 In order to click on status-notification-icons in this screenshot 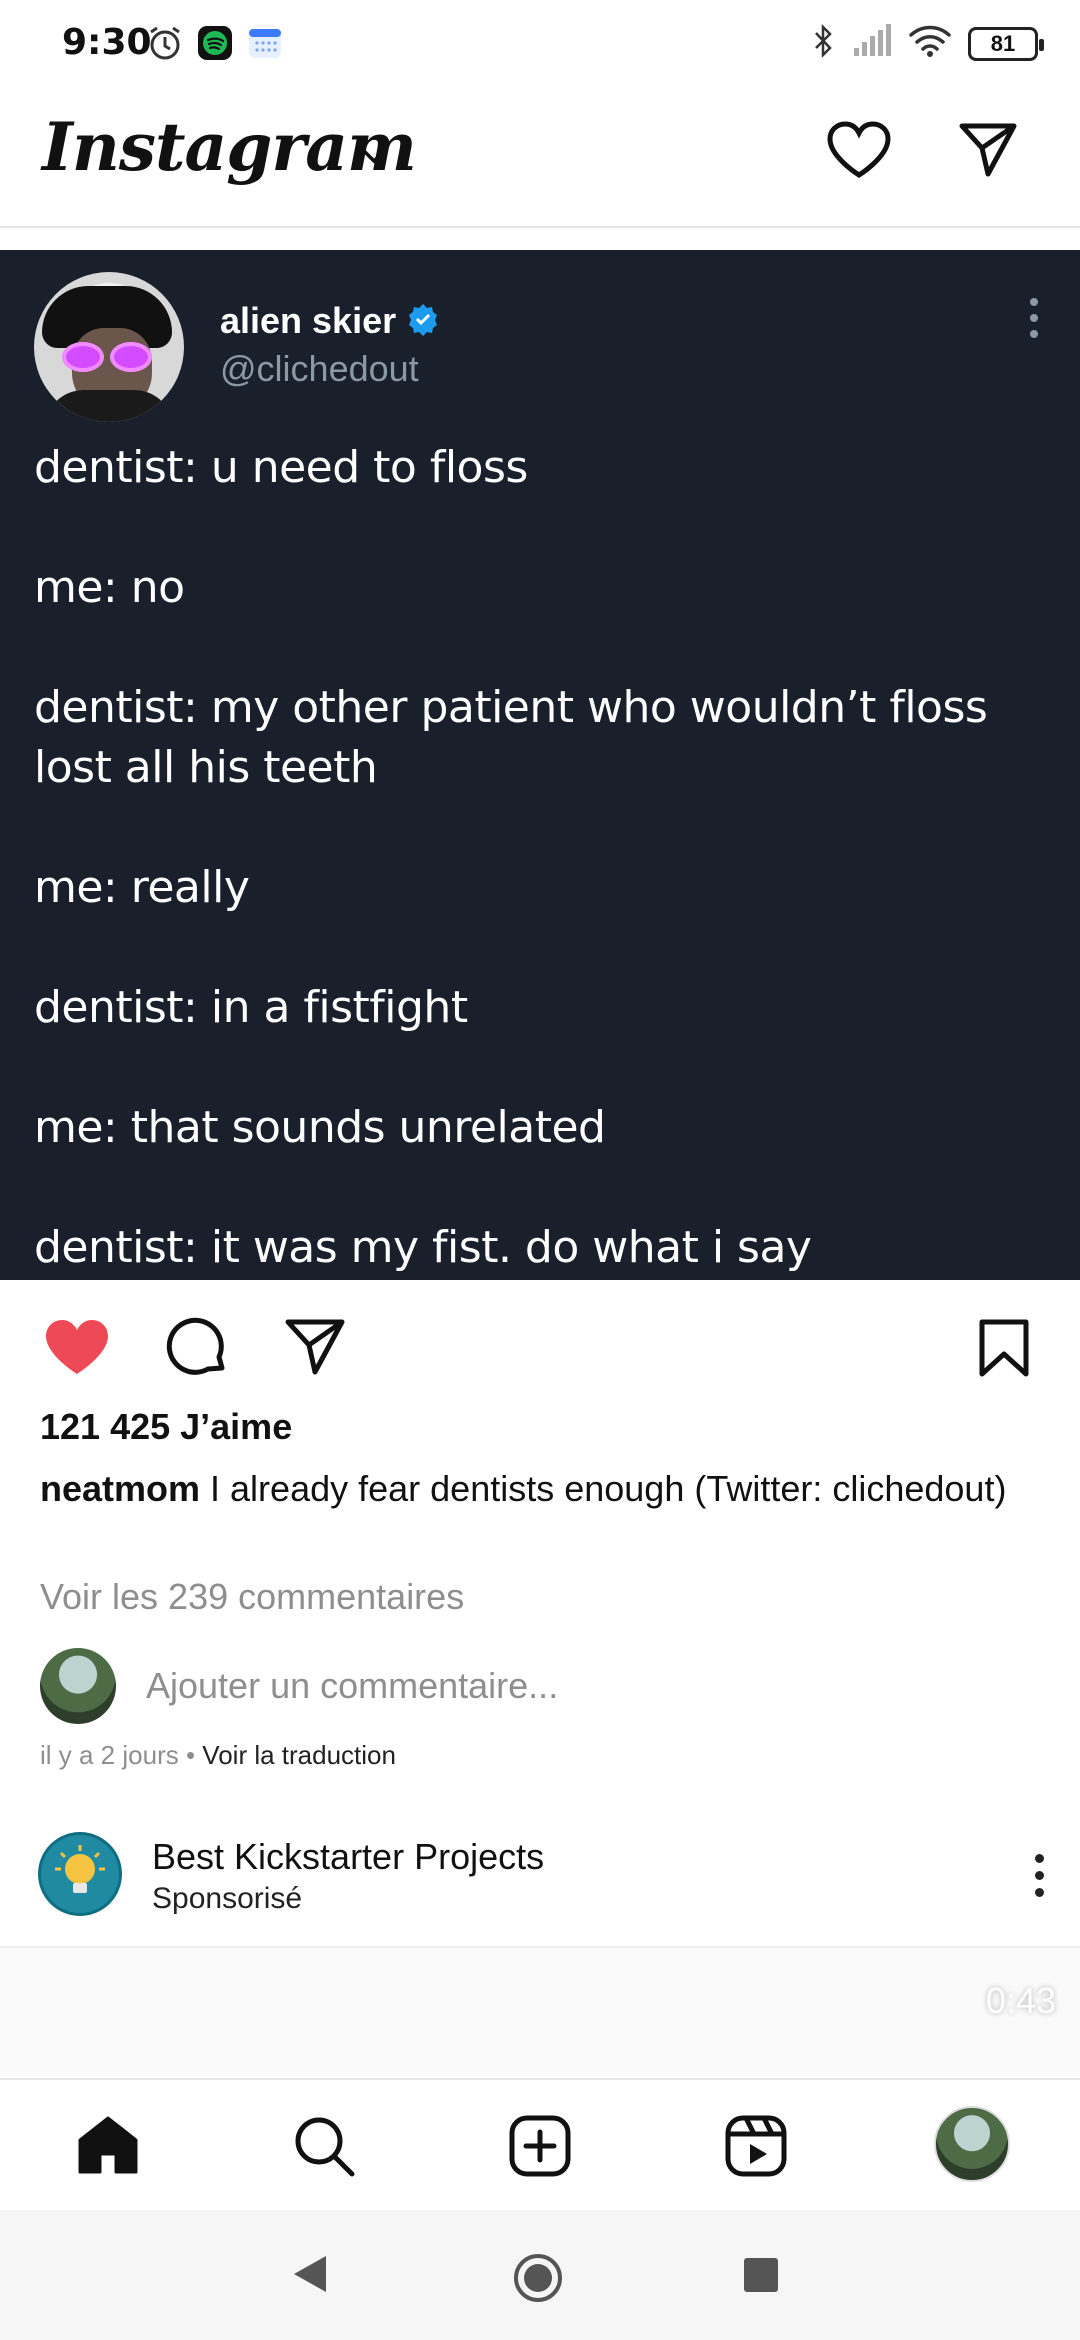, I will do `click(215, 45)`.